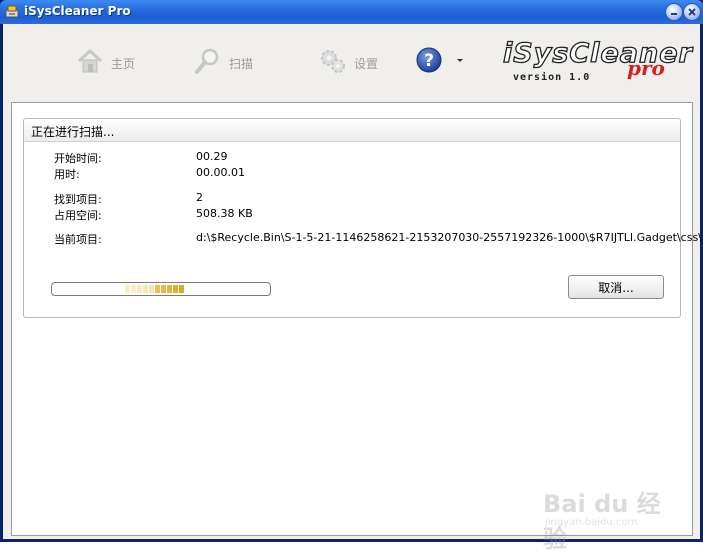 The image size is (703, 554). I want to click on elapsed-label: 用时:, so click(67, 174).